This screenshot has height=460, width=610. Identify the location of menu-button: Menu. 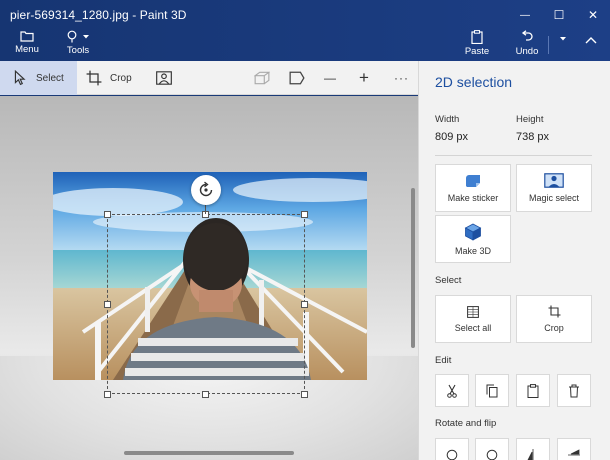
(27, 45).